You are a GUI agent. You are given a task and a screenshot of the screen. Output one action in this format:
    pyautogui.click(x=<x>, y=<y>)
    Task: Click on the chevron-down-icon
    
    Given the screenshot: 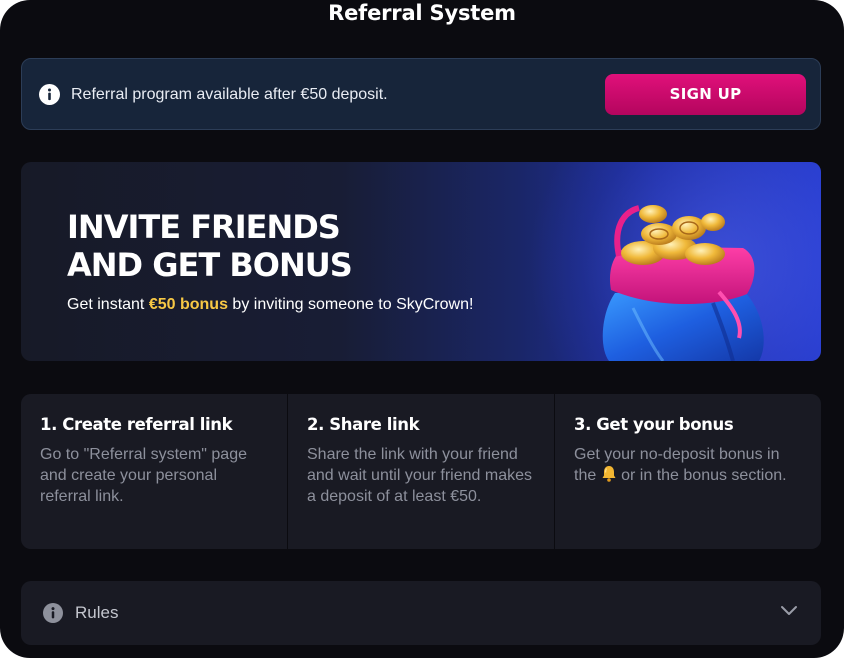 What is the action you would take?
    pyautogui.click(x=789, y=611)
    